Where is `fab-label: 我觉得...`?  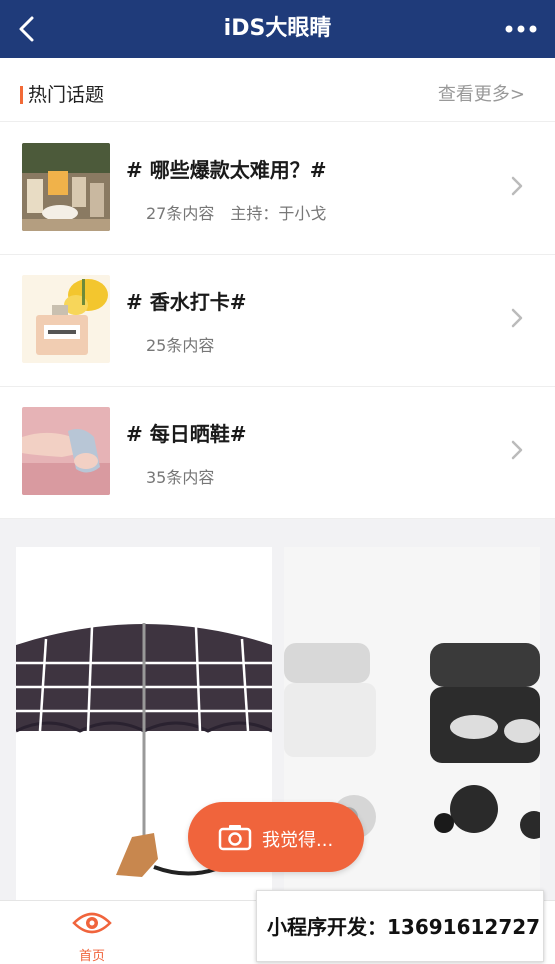 fab-label: 我觉得... is located at coordinates (298, 840).